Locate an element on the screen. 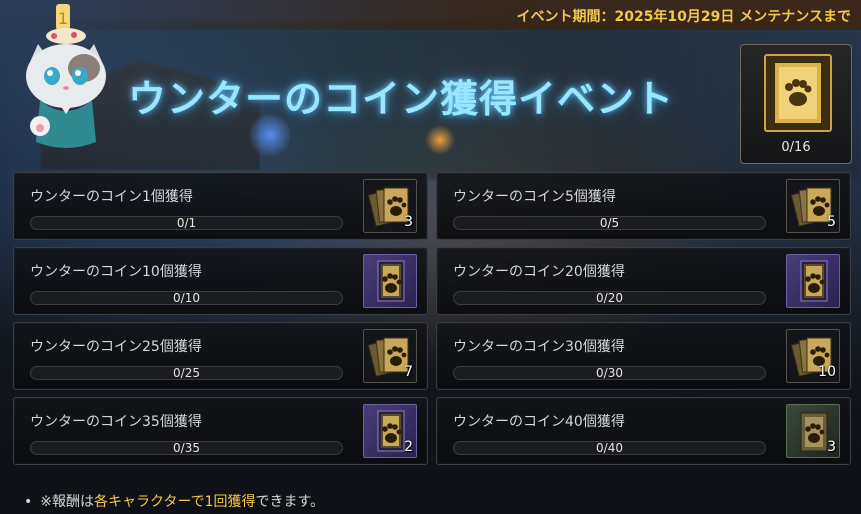 The width and height of the screenshot is (861, 514). reward-slot: 5 is located at coordinates (813, 206).